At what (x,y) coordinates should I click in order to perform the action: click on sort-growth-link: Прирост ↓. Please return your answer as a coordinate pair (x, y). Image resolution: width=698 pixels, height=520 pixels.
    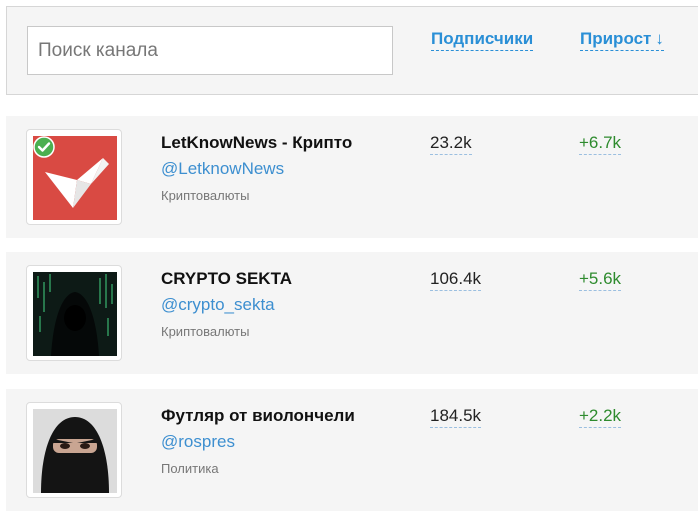
    Looking at the image, I should click on (622, 40).